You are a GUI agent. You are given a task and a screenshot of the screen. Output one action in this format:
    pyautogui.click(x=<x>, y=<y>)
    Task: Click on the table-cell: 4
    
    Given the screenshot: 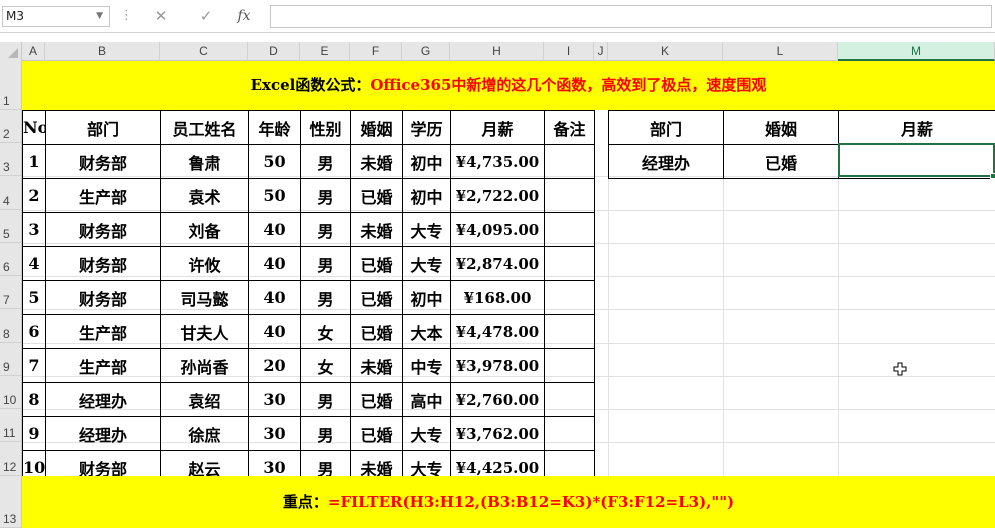 What is the action you would take?
    pyautogui.click(x=34, y=263)
    